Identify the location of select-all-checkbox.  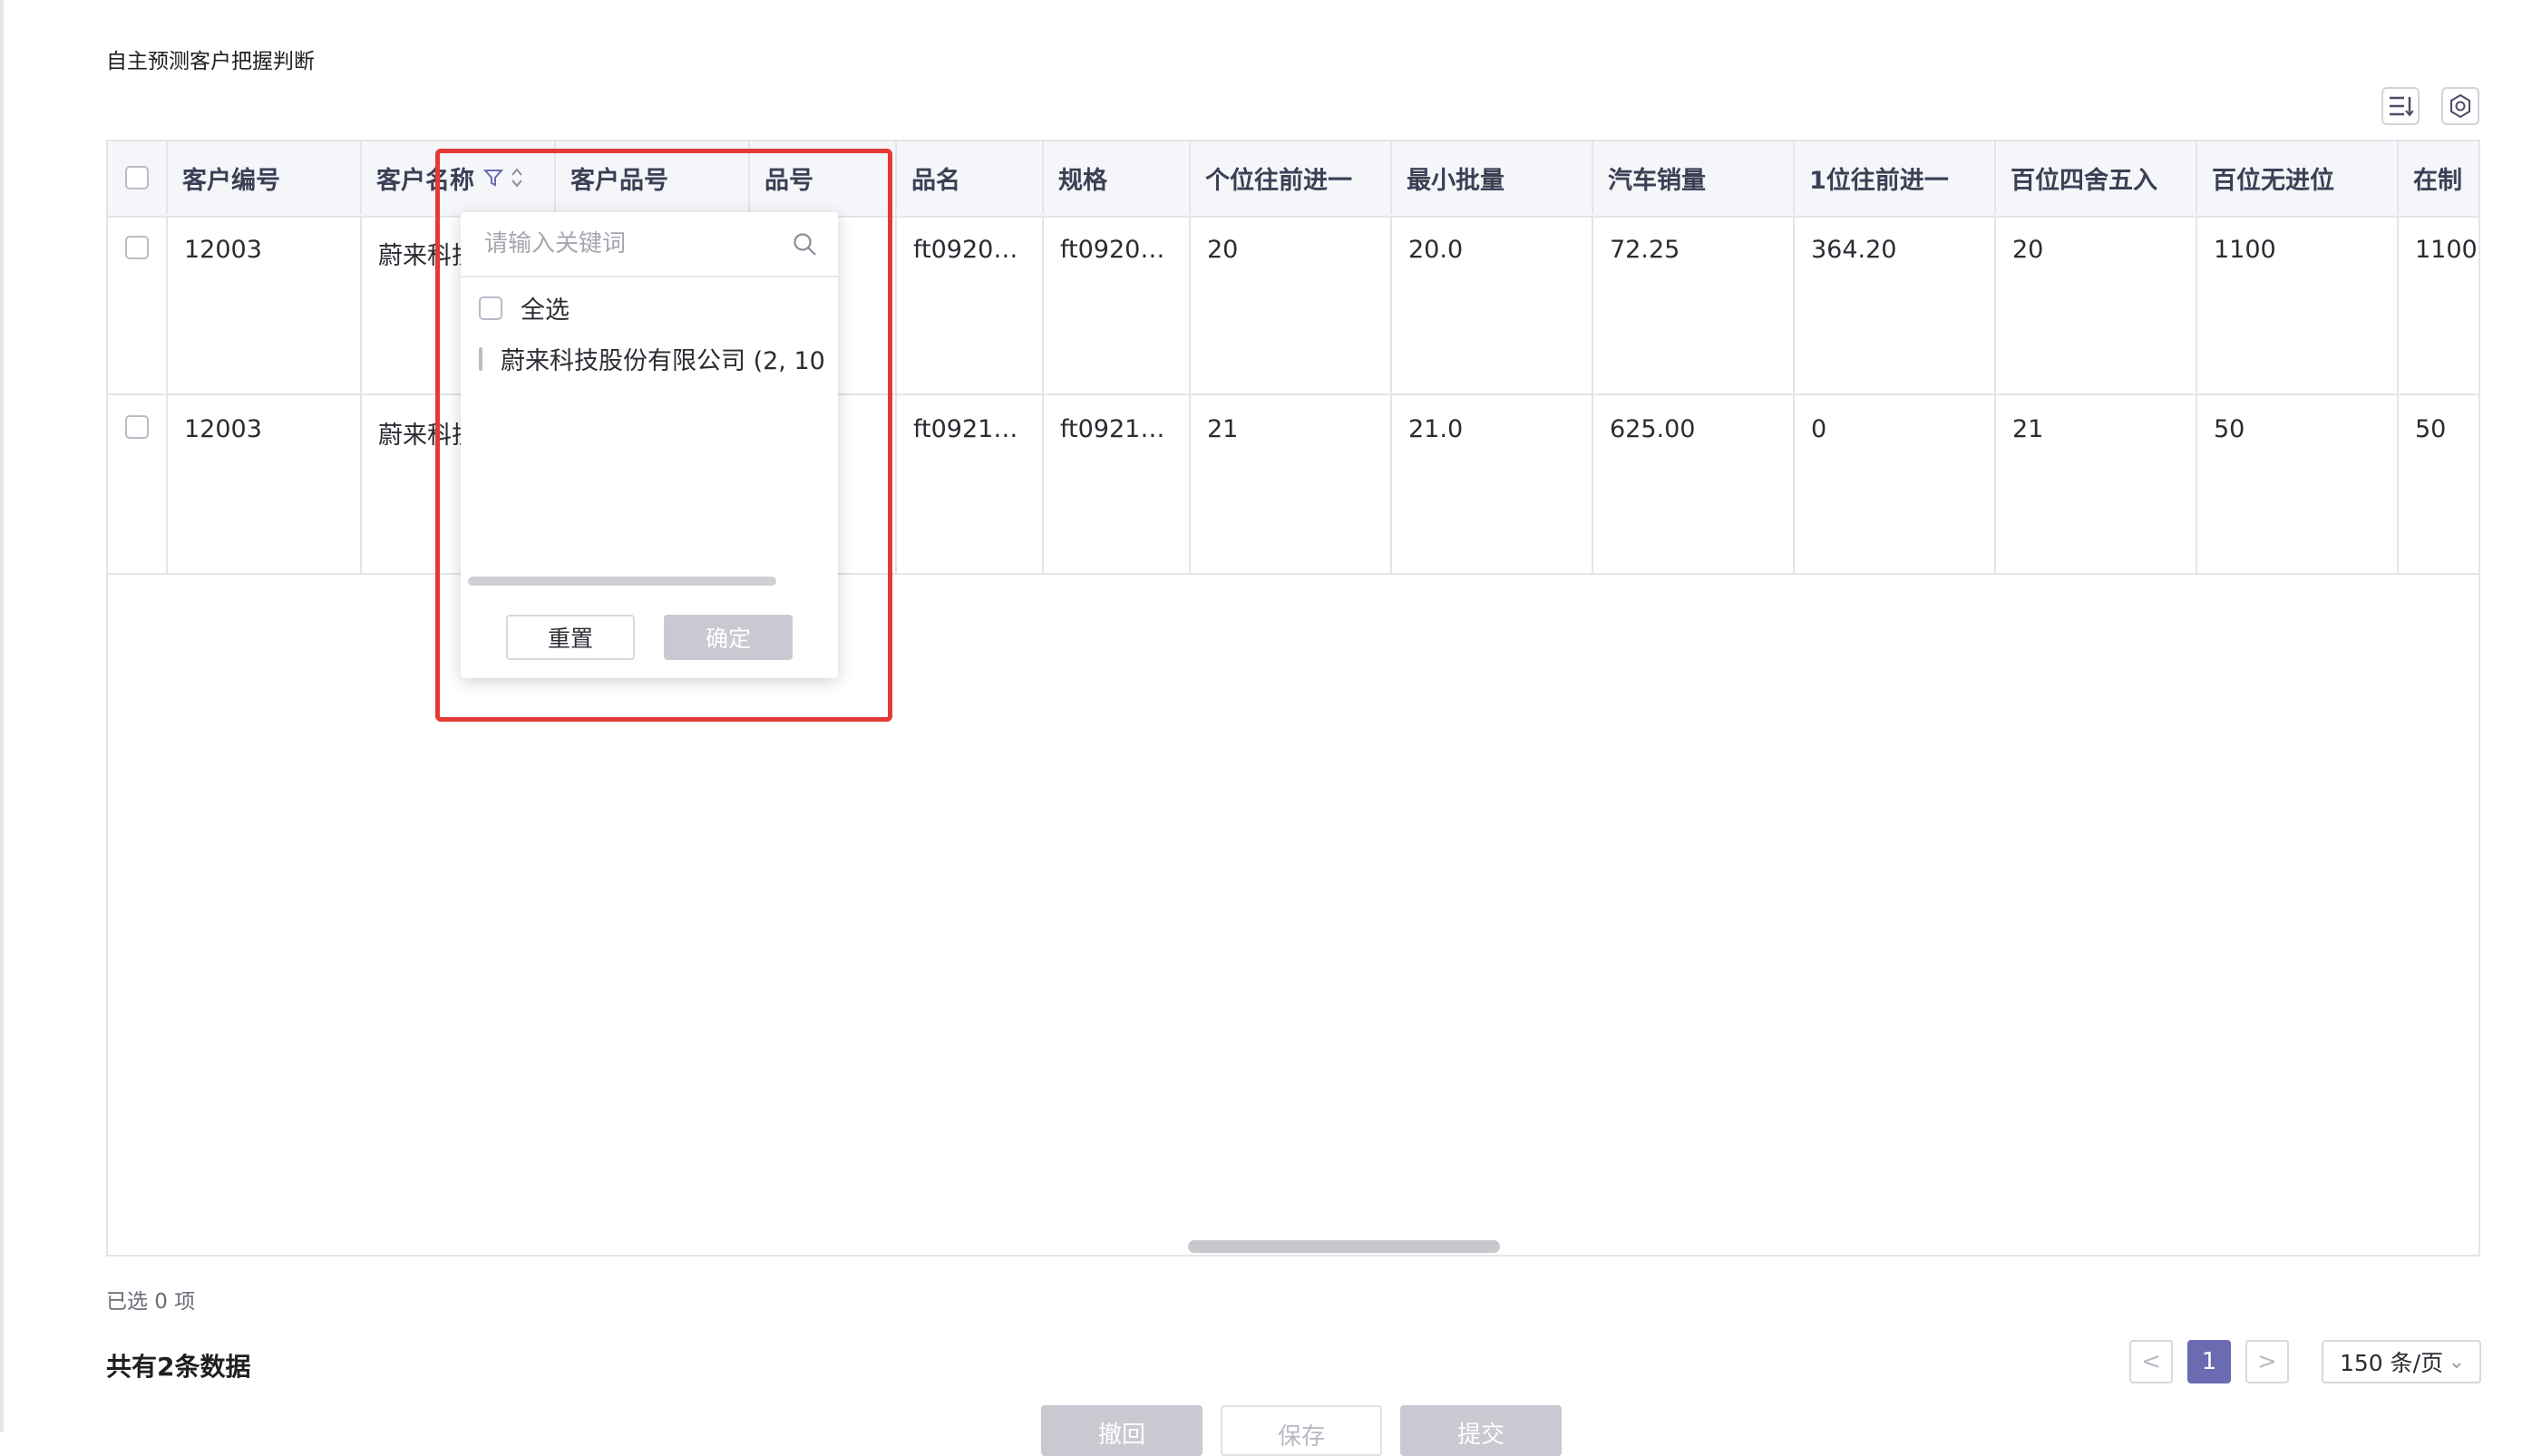
(137, 177).